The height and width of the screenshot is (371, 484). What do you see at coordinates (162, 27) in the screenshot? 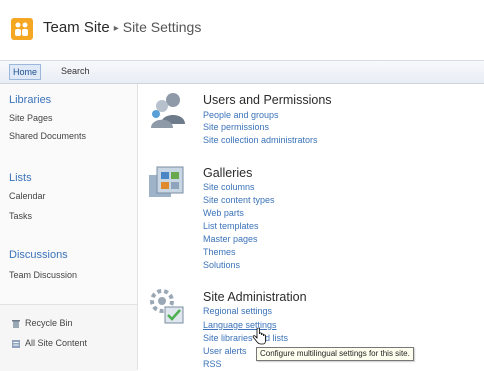
I see `page-title: Site Settings` at bounding box center [162, 27].